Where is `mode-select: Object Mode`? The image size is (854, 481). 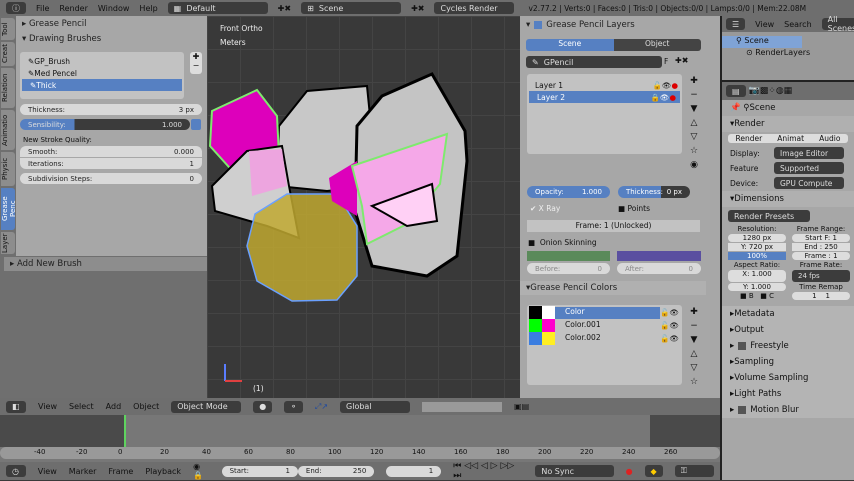 mode-select: Object Mode is located at coordinates (206, 406).